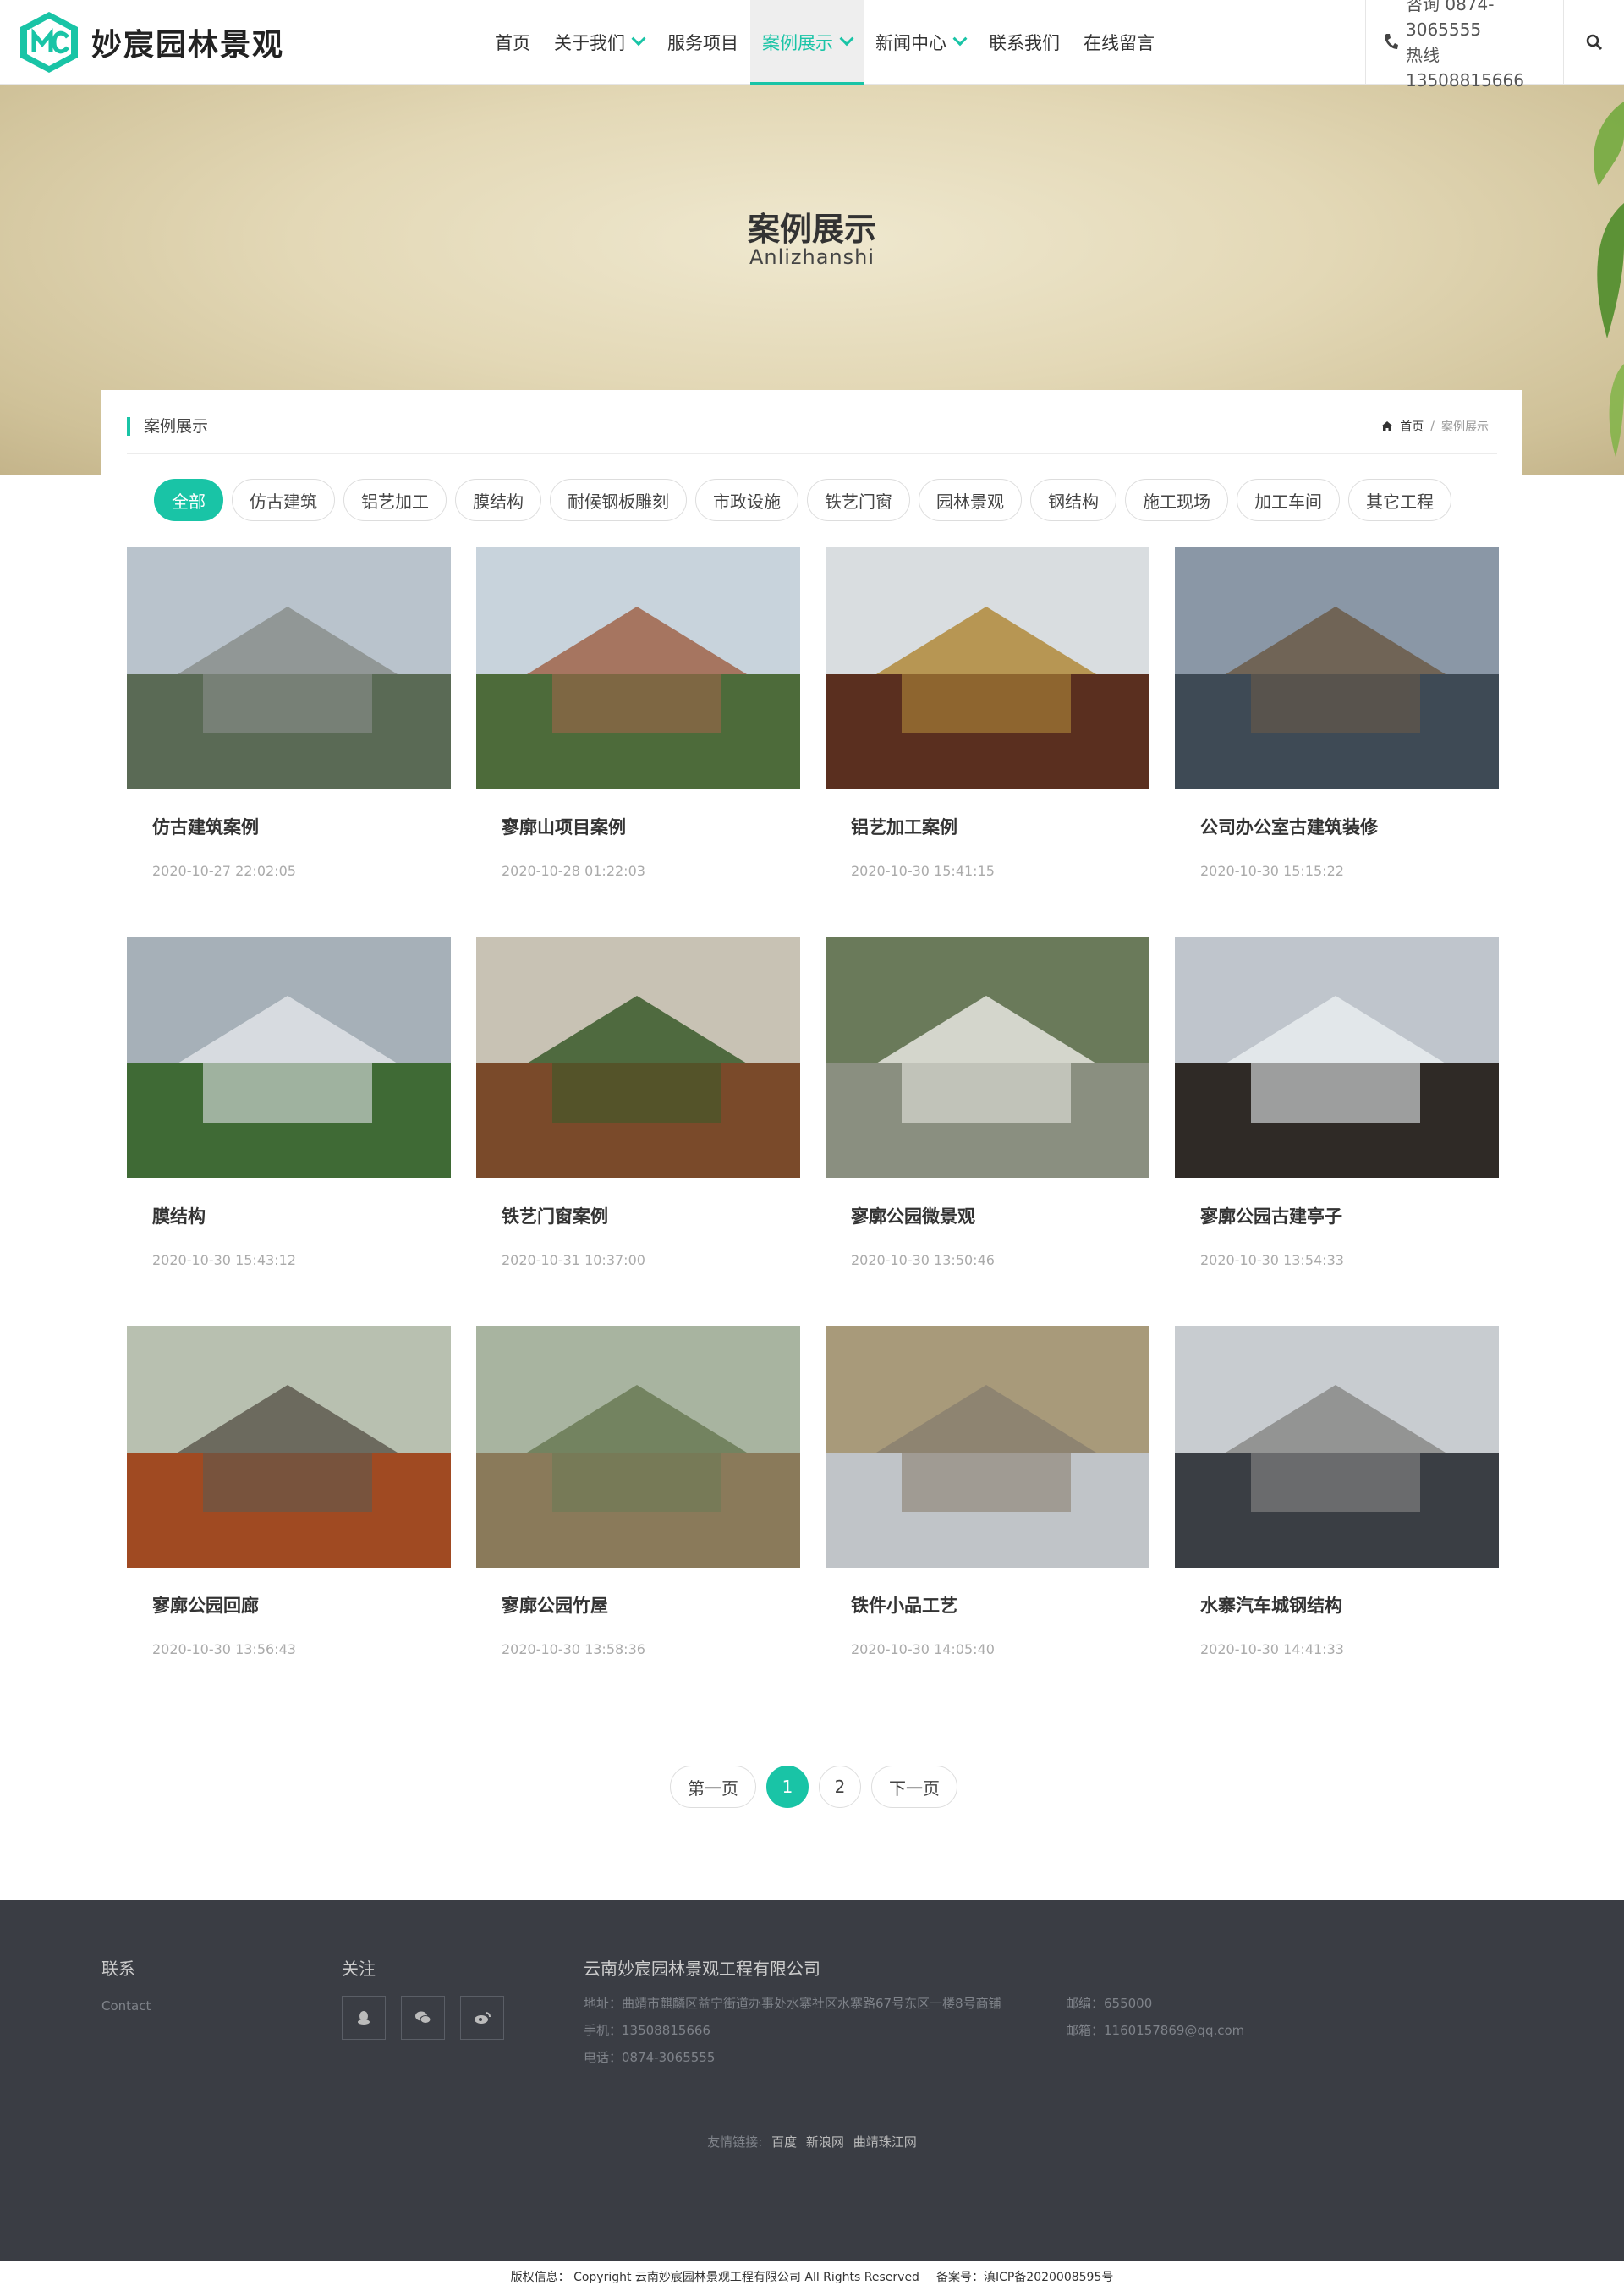 The image size is (1624, 2291). I want to click on breadcrumb-home-link: 首页, so click(1412, 426).